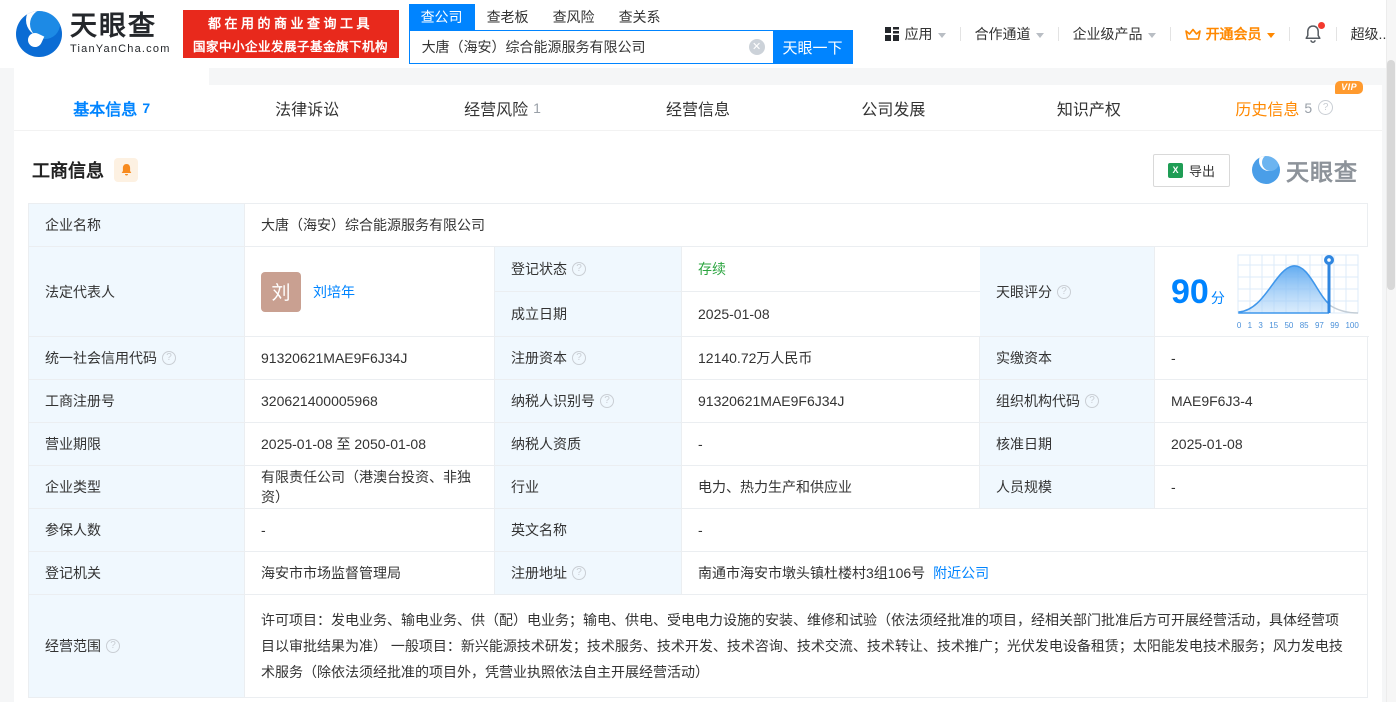 Image resolution: width=1396 pixels, height=702 pixels. Describe the element at coordinates (146, 107) in the screenshot. I see `tab-basic-info-count: 7` at that location.